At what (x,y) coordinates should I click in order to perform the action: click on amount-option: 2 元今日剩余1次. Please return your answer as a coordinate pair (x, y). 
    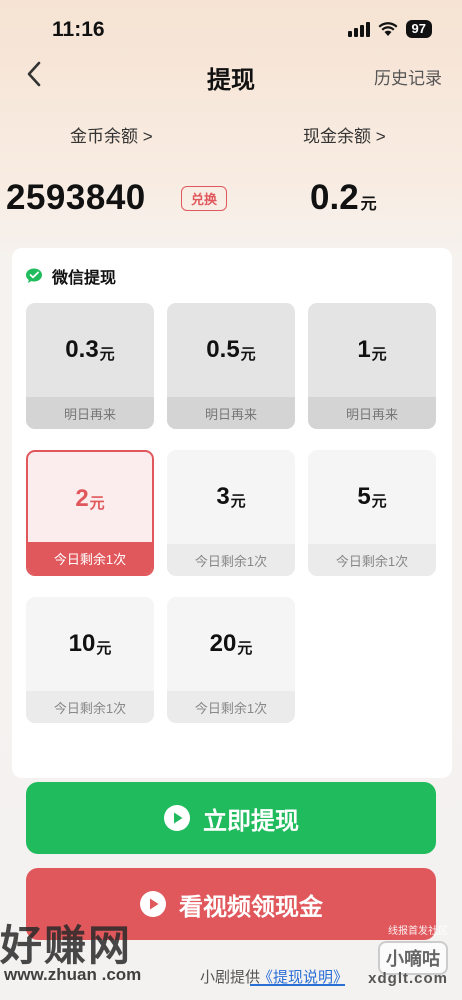
    Looking at the image, I should click on (90, 513).